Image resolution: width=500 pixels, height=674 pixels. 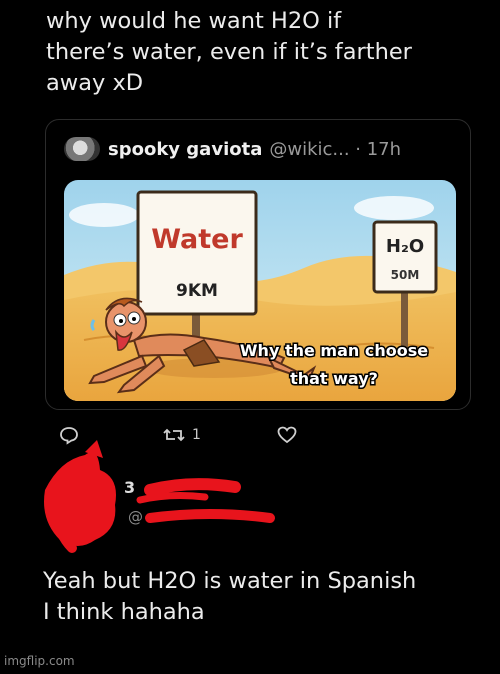 I want to click on action-bar: 1, so click(x=188, y=435).